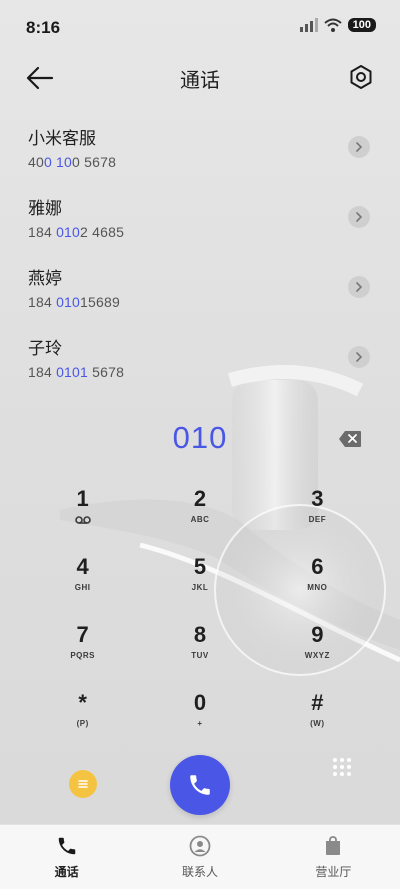 The height and width of the screenshot is (889, 400). Describe the element at coordinates (361, 77) in the screenshot. I see `settings-icon` at that location.